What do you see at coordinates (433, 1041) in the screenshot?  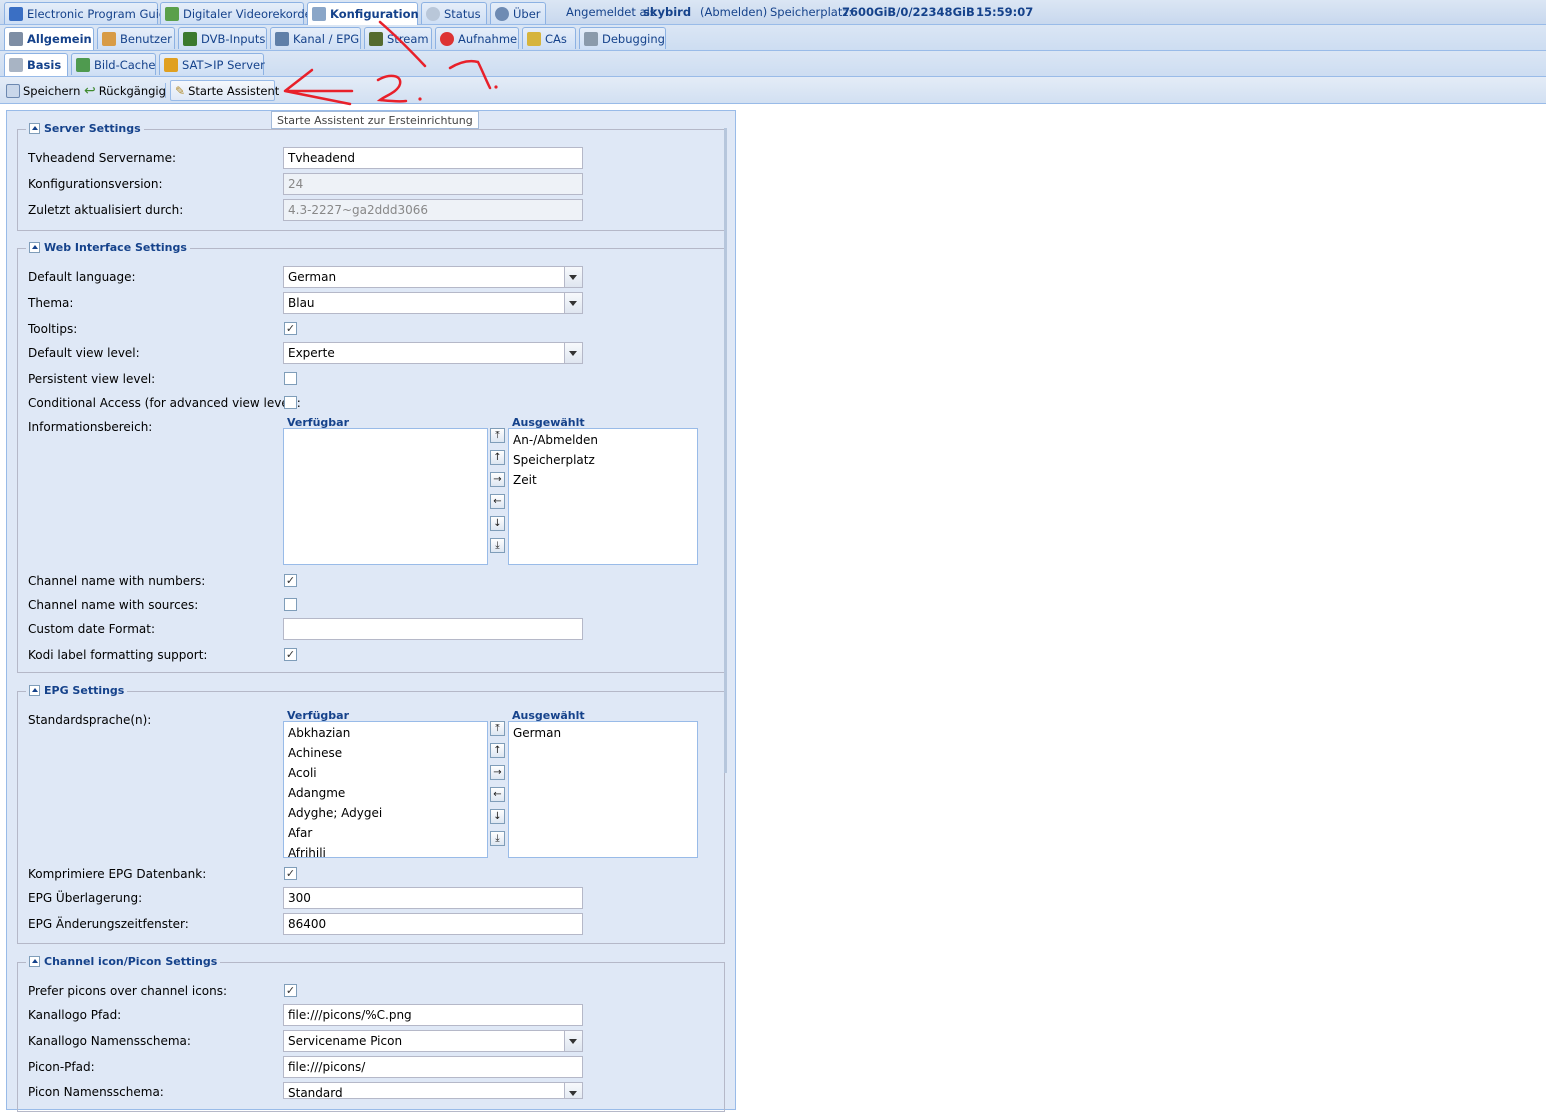 I see `scheme-select: Servicename Picon` at bounding box center [433, 1041].